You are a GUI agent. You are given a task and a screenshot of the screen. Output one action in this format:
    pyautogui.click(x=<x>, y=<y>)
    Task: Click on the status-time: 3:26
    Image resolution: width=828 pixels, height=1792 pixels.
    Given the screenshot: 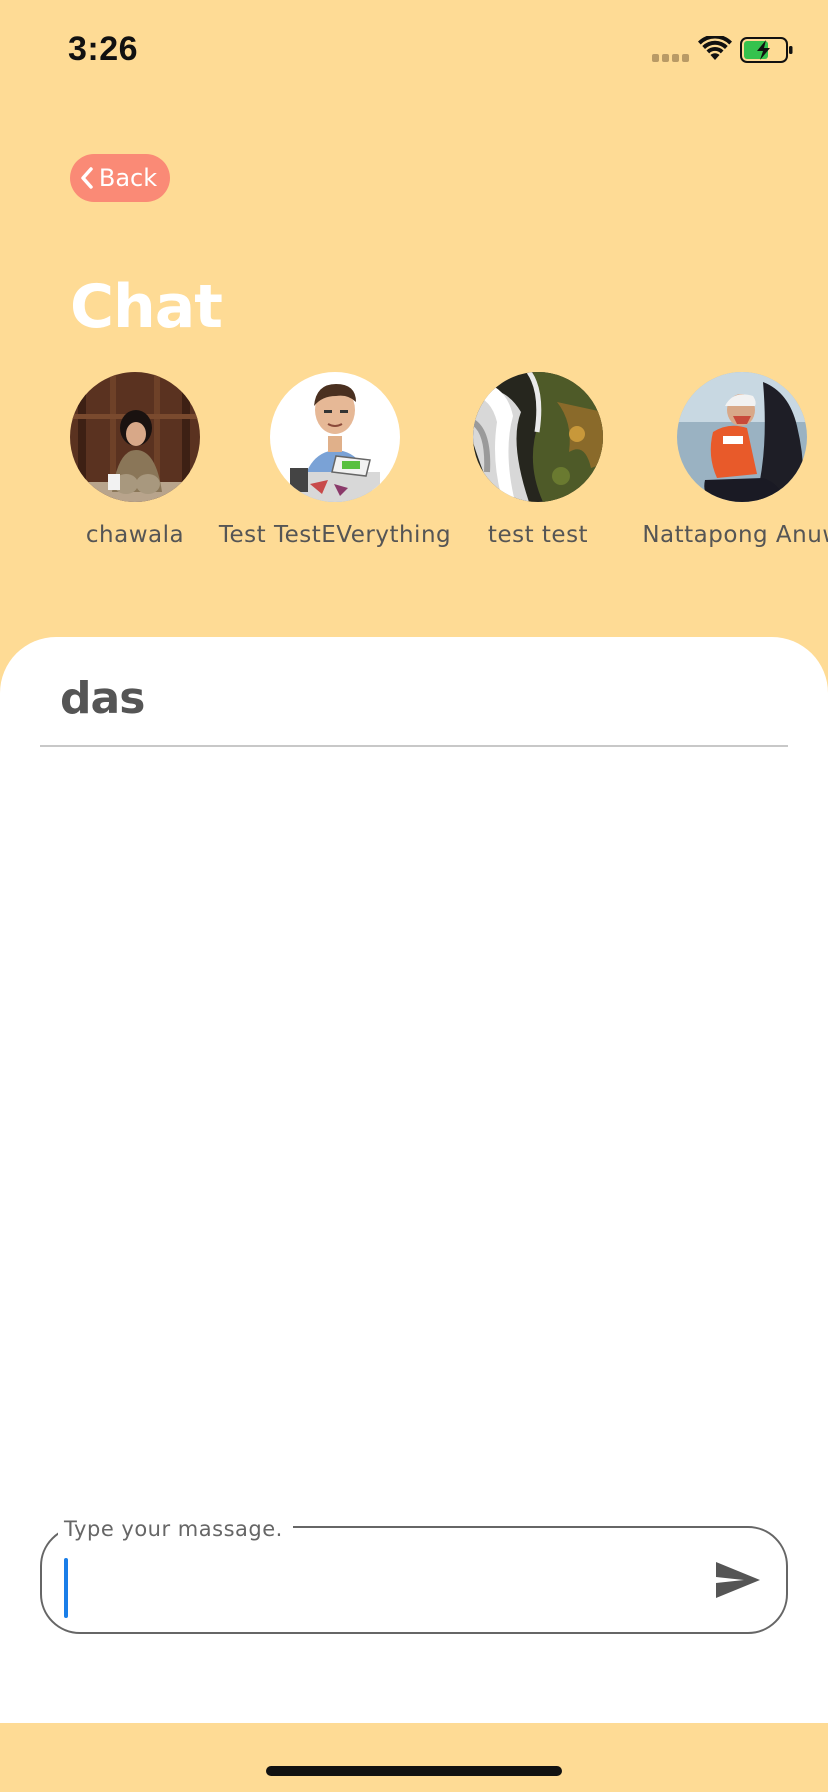 What is the action you would take?
    pyautogui.click(x=103, y=49)
    